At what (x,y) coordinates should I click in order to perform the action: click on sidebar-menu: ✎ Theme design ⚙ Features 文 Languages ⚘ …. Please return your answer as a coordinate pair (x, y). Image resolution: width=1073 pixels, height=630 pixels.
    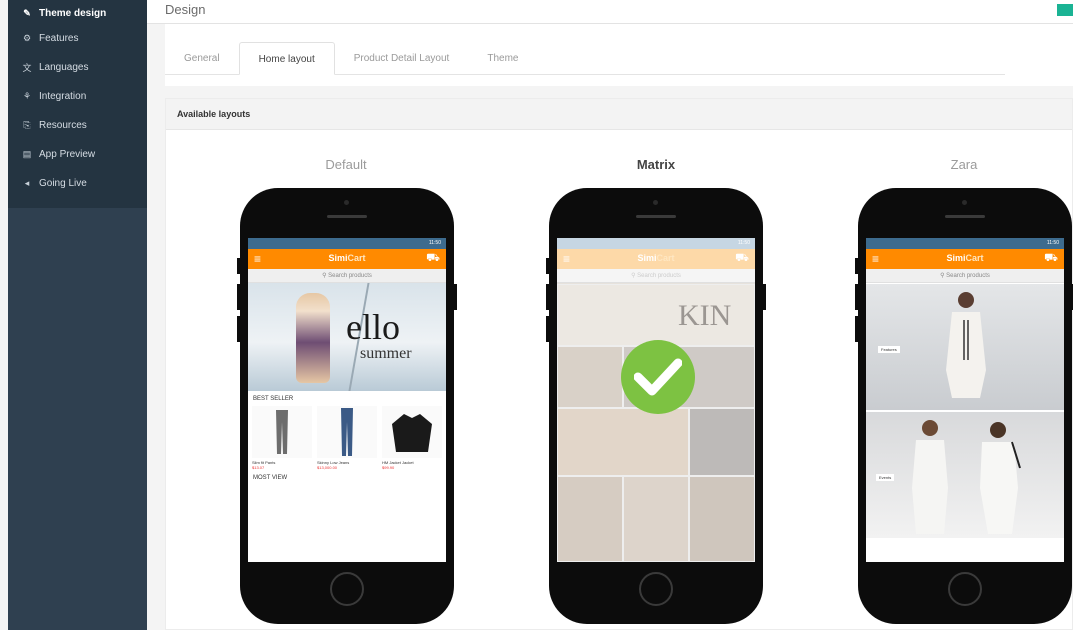
    Looking at the image, I should click on (77, 104).